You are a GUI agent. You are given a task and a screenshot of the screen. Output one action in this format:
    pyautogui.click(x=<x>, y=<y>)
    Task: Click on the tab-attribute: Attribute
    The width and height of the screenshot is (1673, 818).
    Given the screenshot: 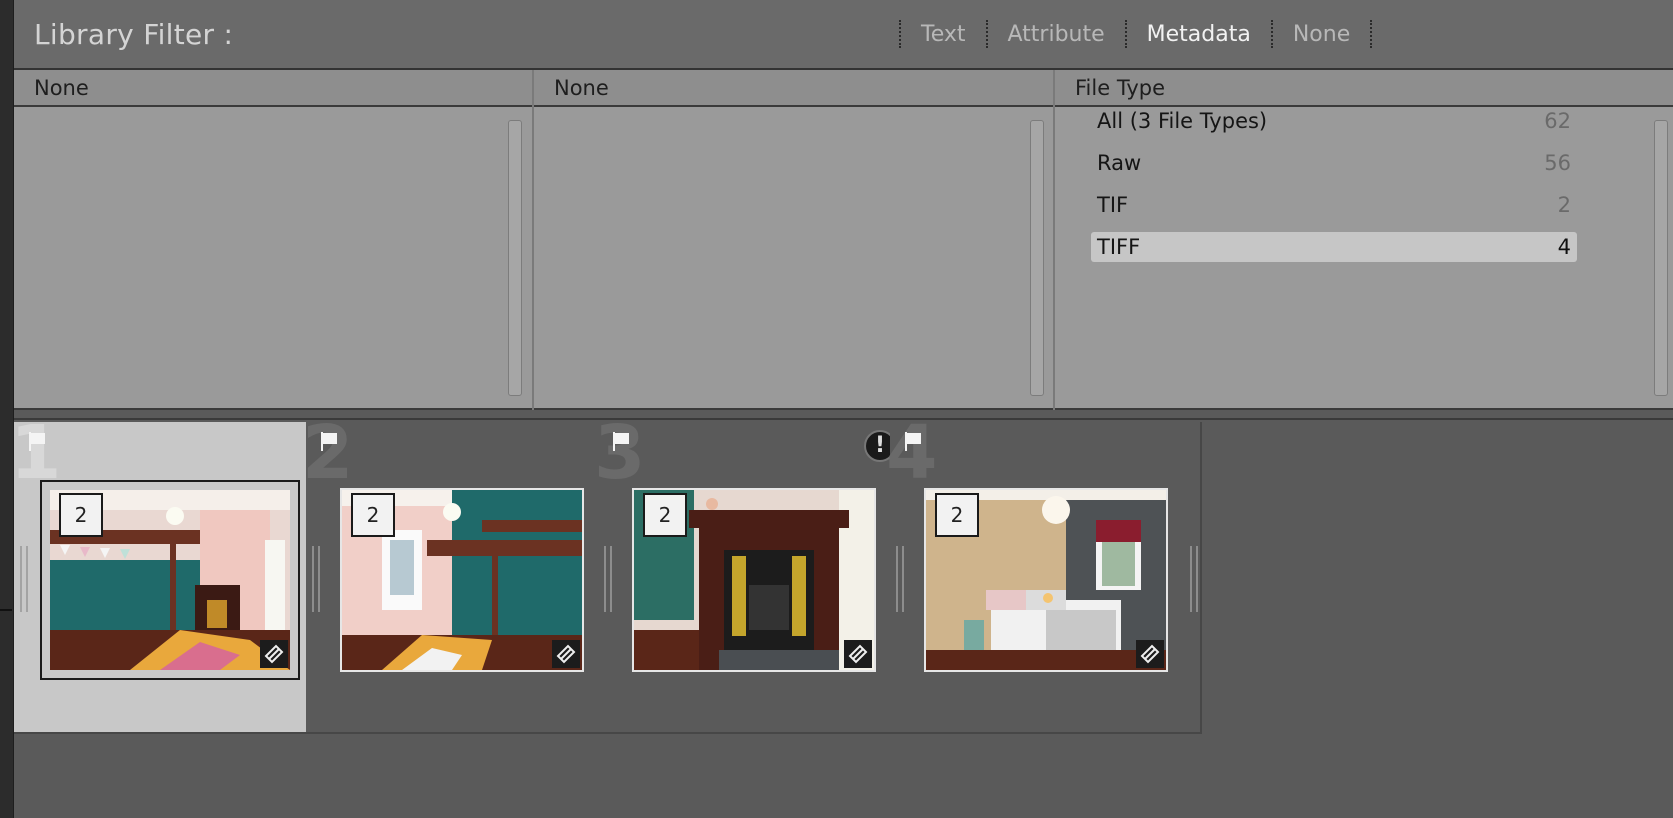 What is the action you would take?
    pyautogui.click(x=1056, y=34)
    